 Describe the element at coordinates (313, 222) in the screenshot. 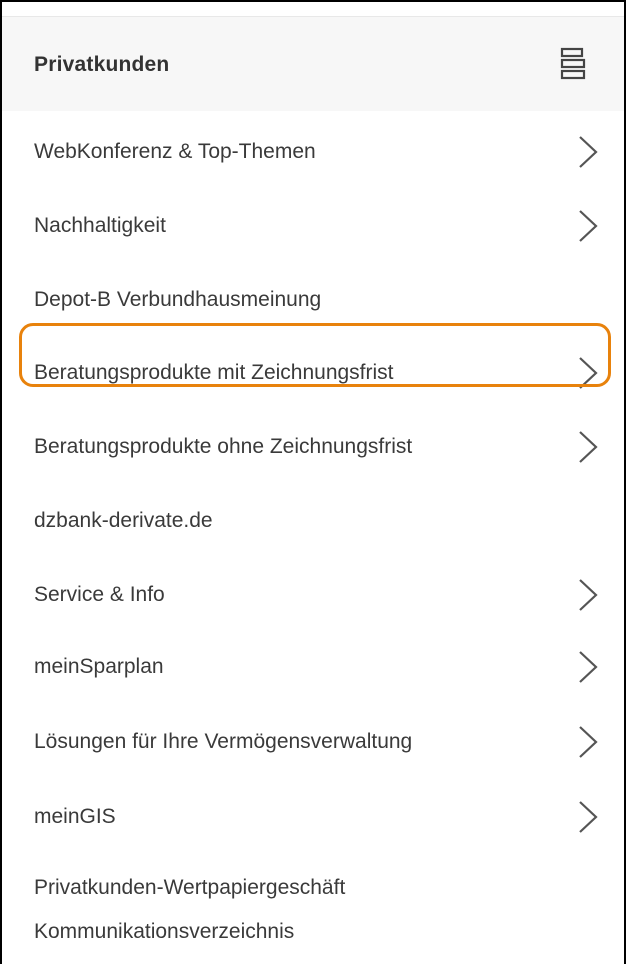

I see `menu-item-nachhaltigkeit: Nachhaltigkeit` at that location.